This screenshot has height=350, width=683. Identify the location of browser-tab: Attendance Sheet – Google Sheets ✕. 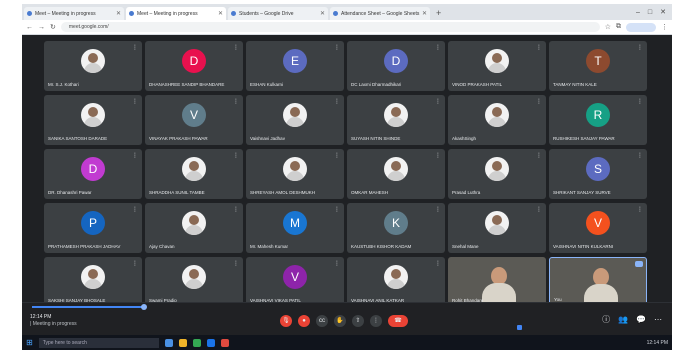
(380, 13).